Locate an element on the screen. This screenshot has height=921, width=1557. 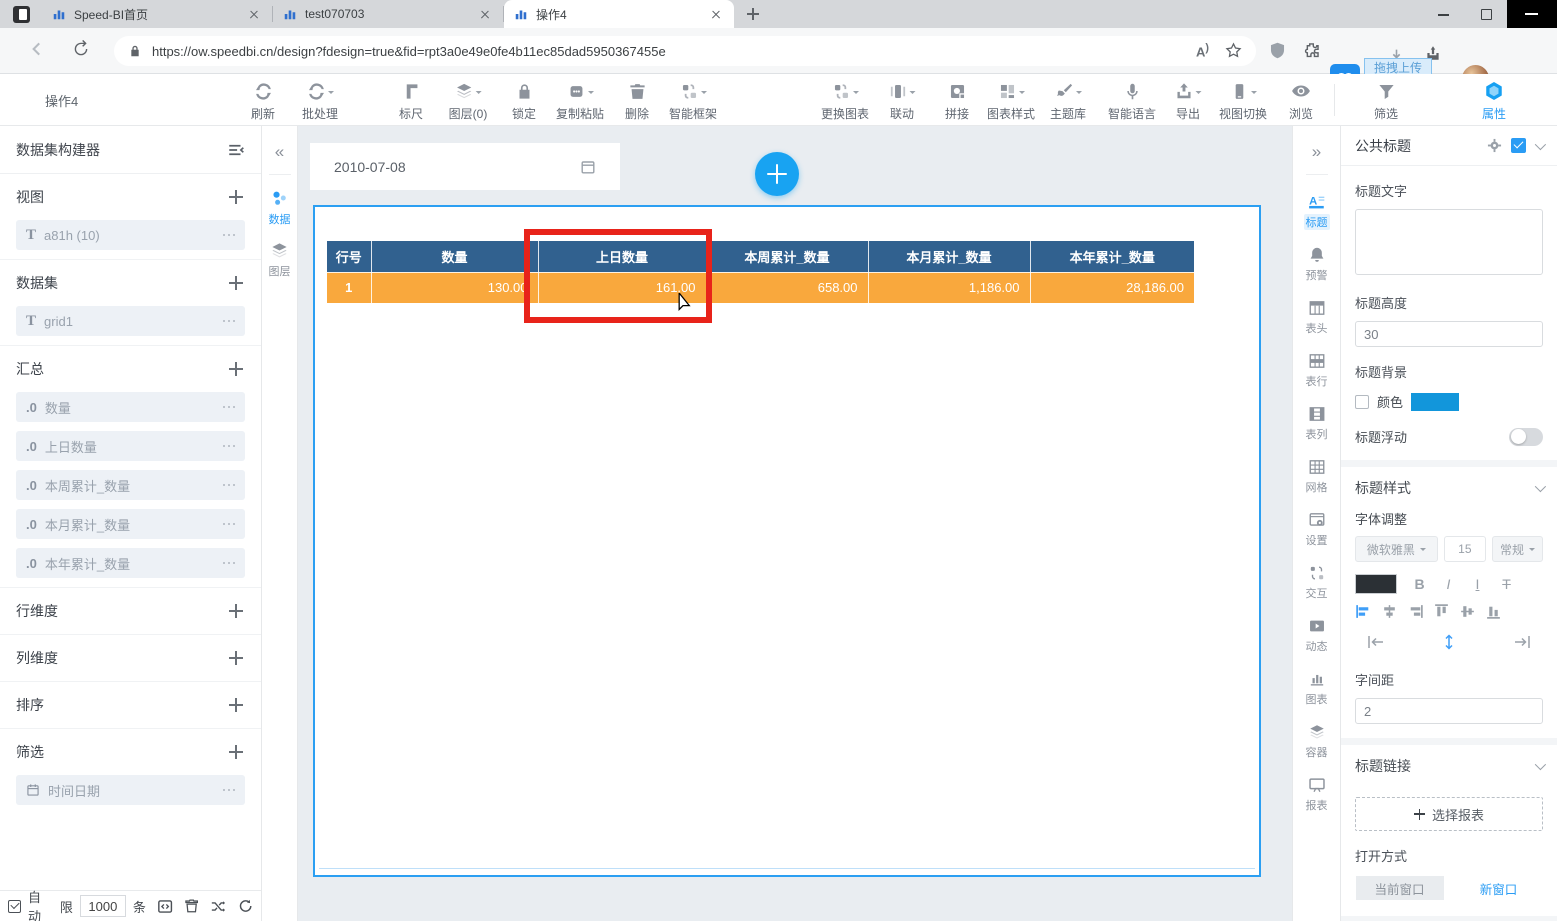
col-header: 行号 is located at coordinates (349, 257).